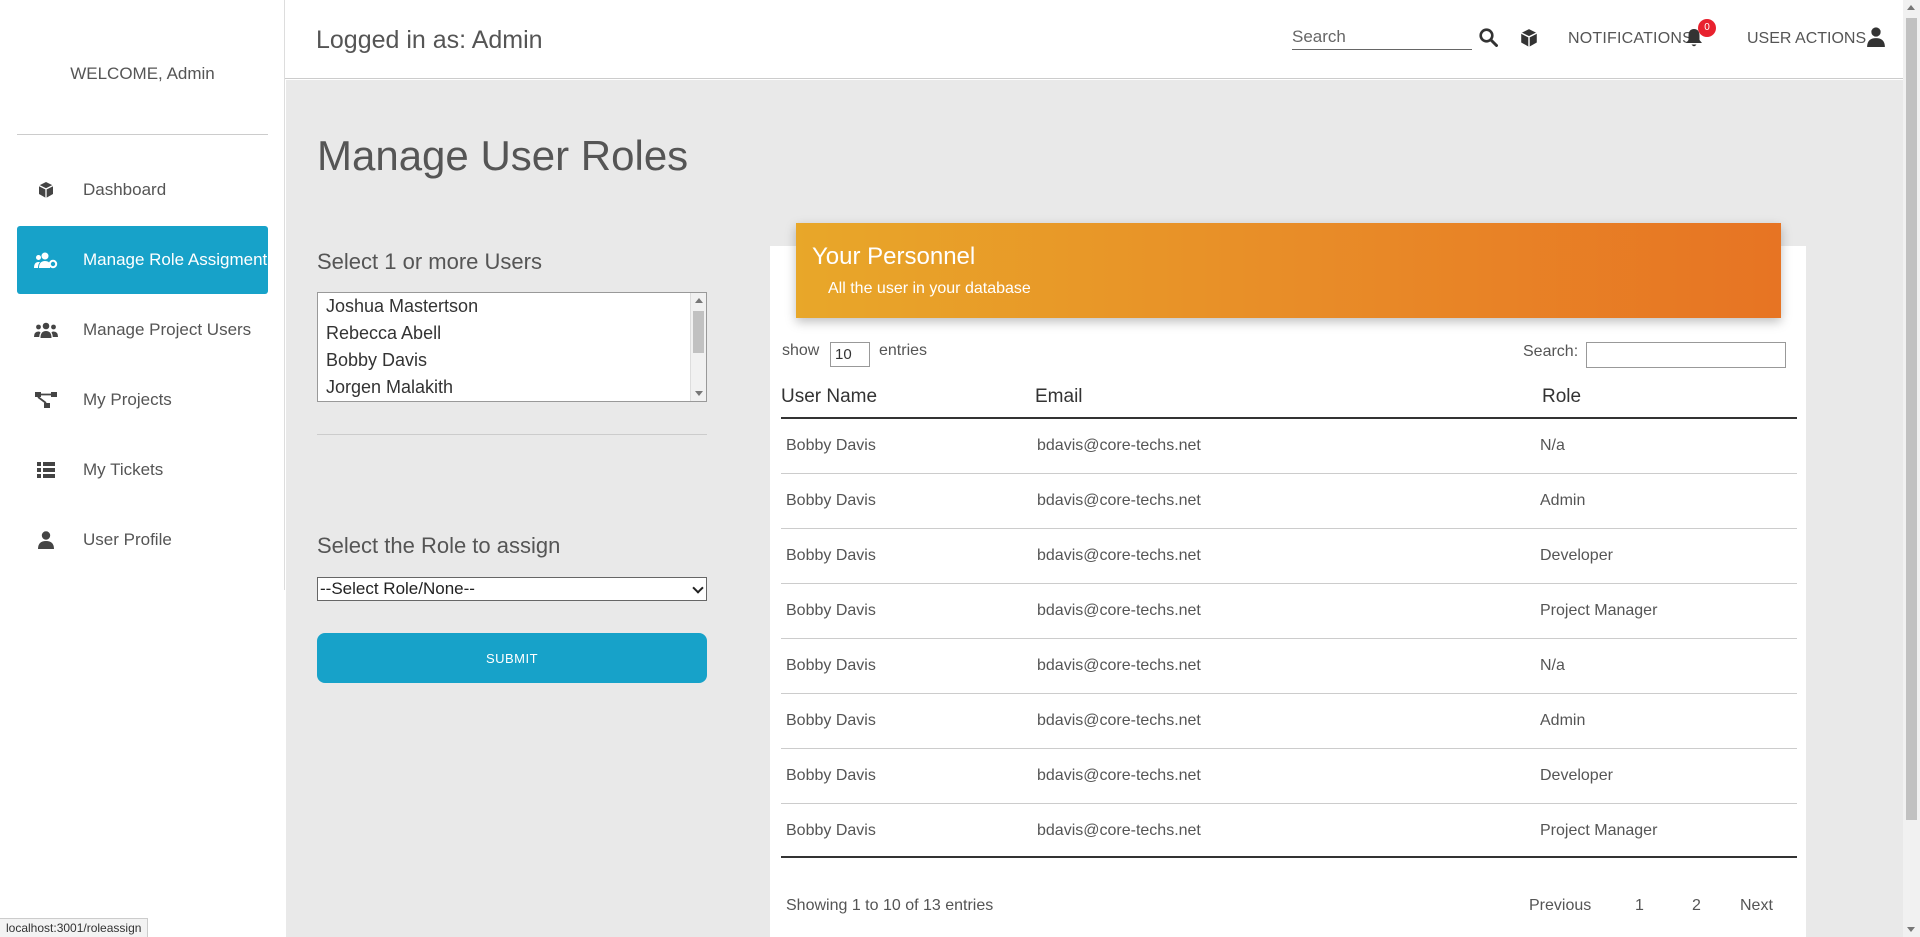  Describe the element at coordinates (503, 155) in the screenshot. I see `page-title: Manage User Roles` at that location.